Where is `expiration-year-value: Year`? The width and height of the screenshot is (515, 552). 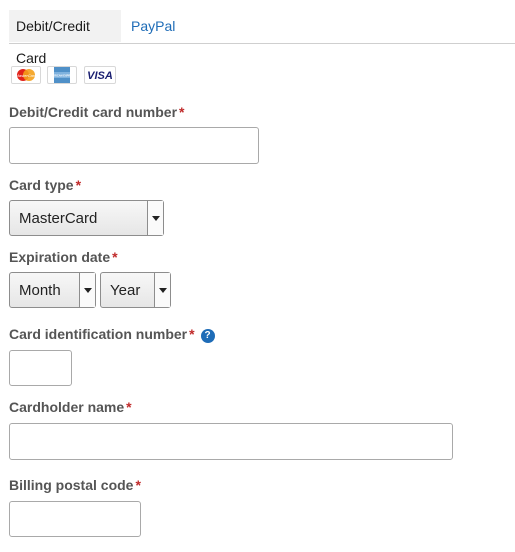
expiration-year-value: Year is located at coordinates (125, 290).